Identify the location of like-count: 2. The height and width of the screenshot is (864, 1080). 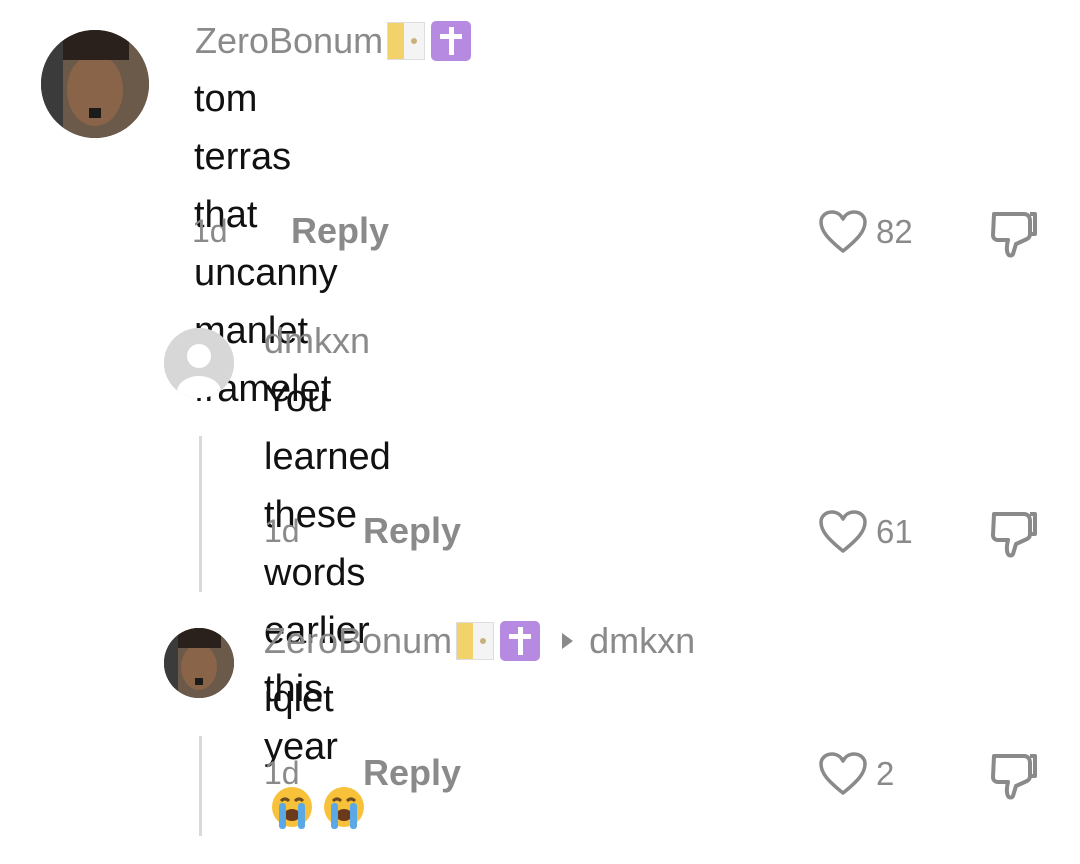
(885, 773).